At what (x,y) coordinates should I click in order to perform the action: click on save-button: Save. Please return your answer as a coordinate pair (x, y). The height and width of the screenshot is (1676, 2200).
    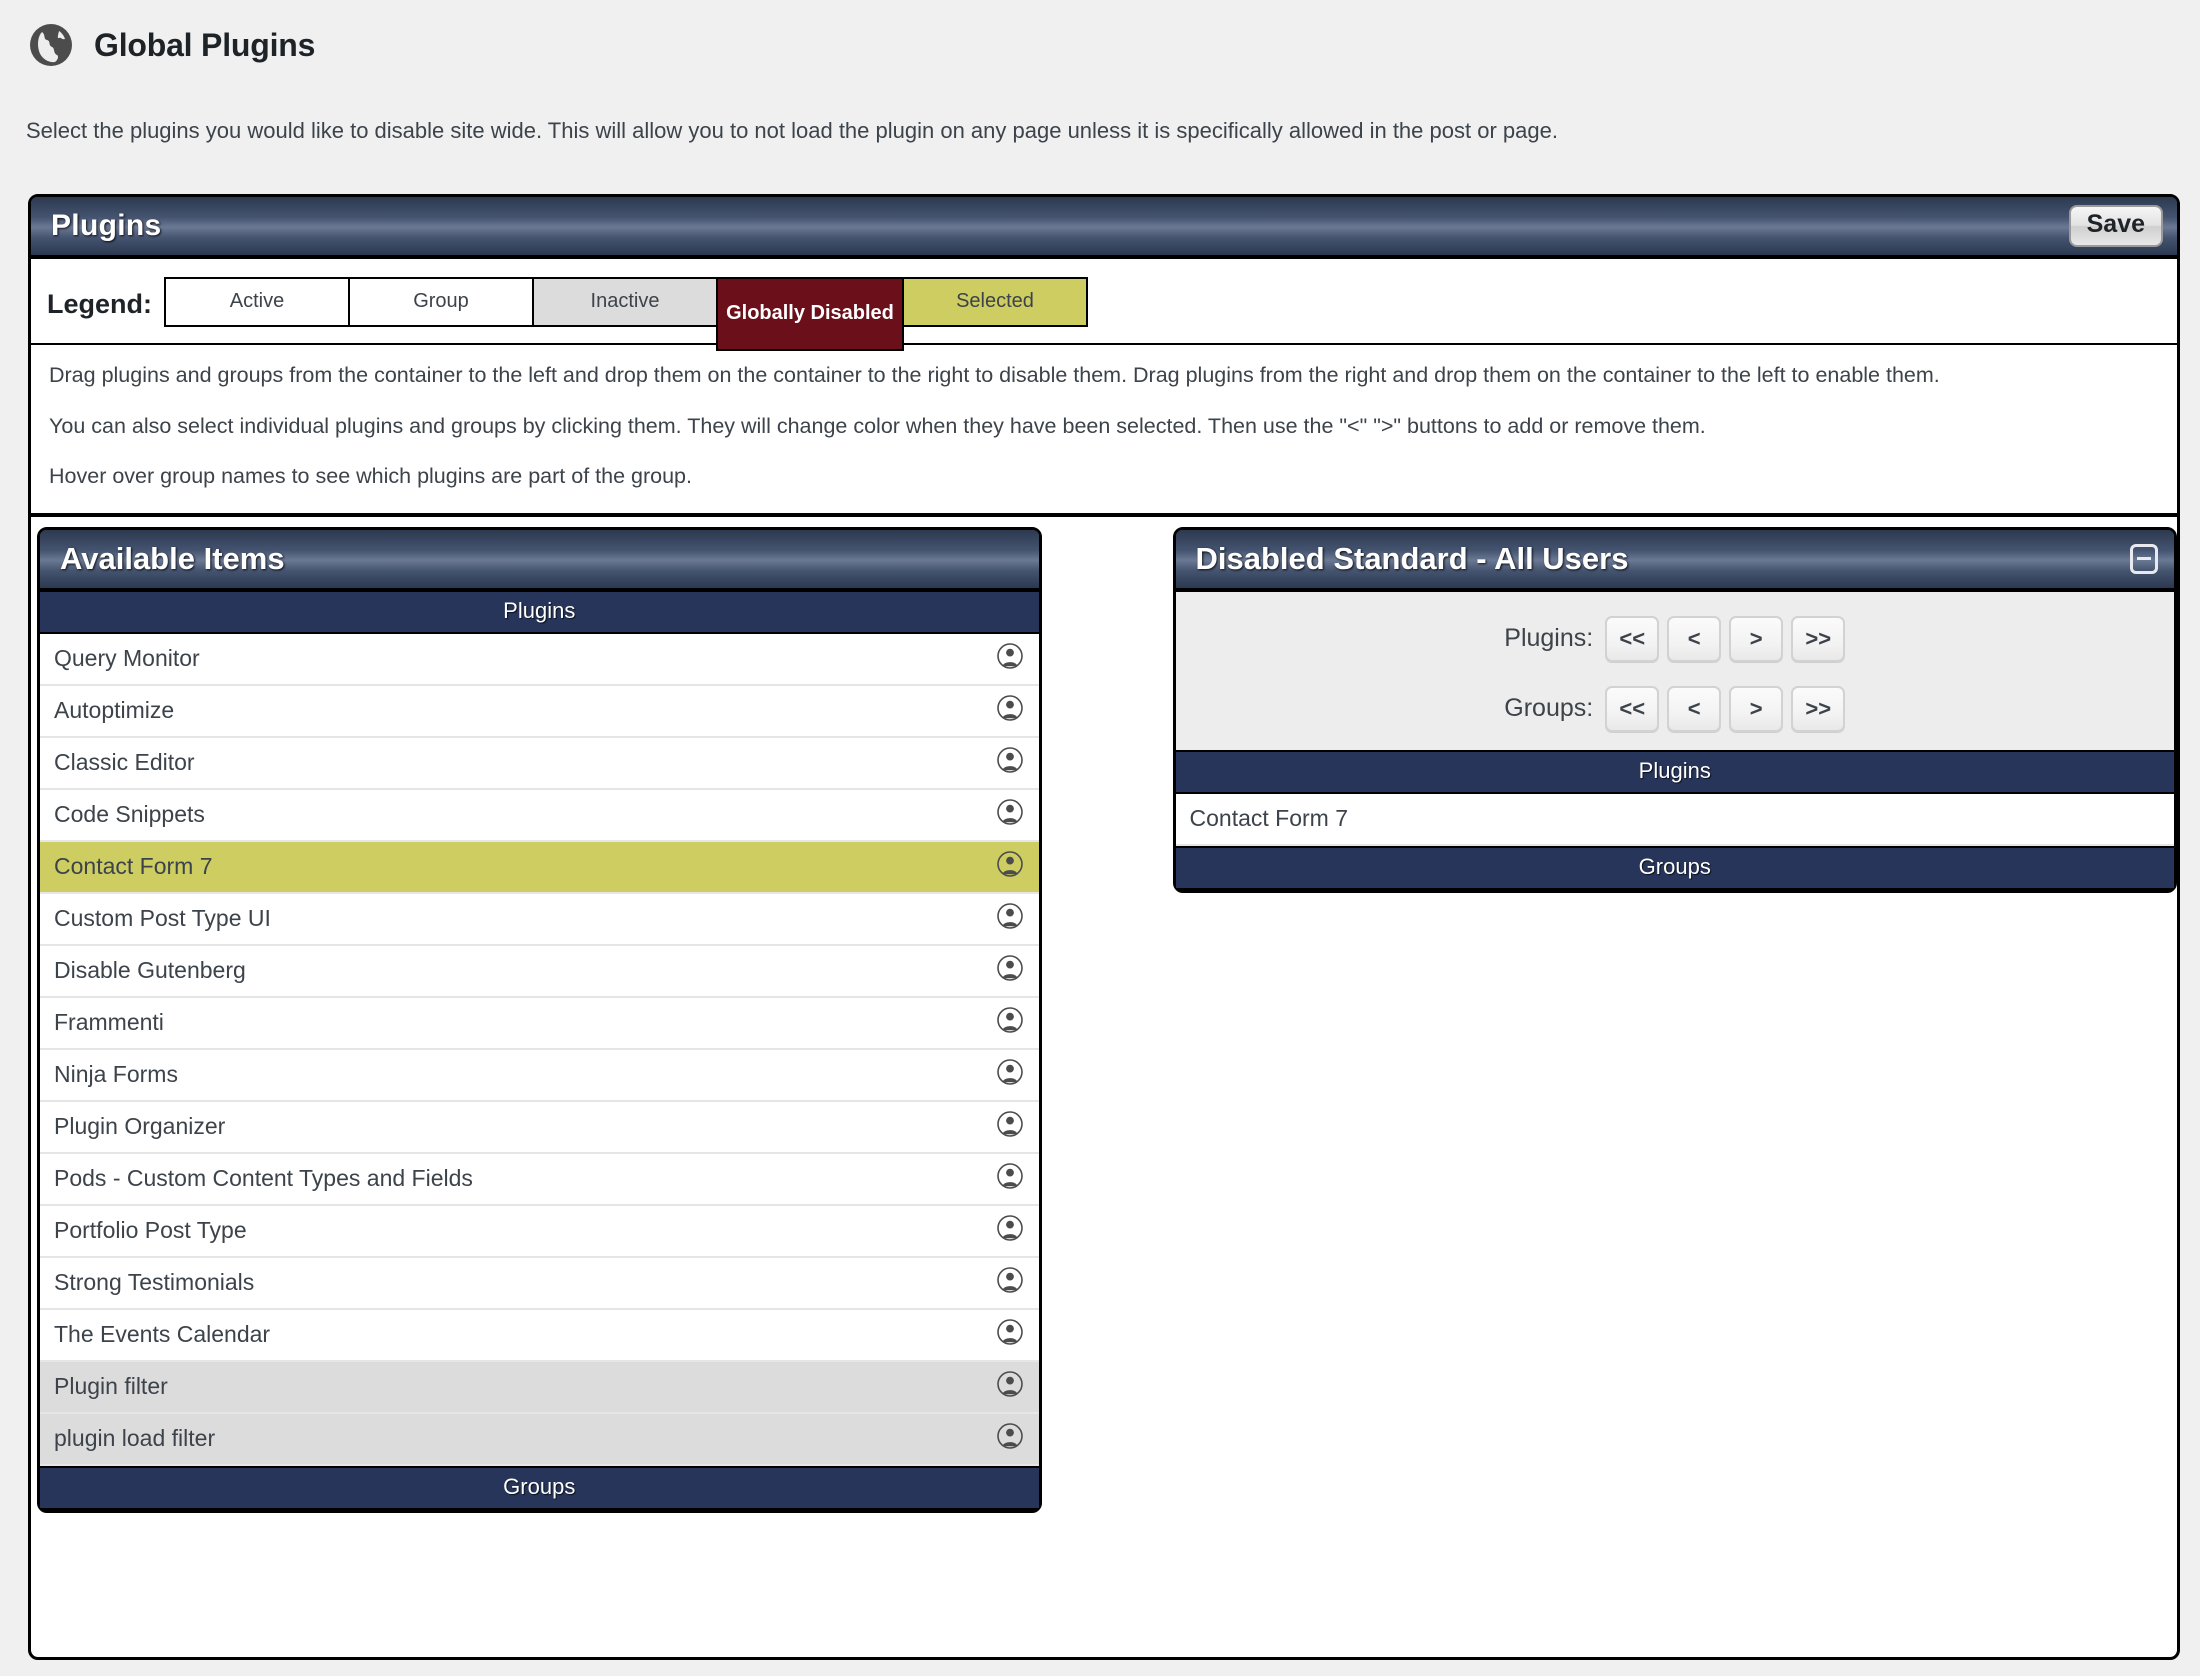
    Looking at the image, I should click on (2115, 226).